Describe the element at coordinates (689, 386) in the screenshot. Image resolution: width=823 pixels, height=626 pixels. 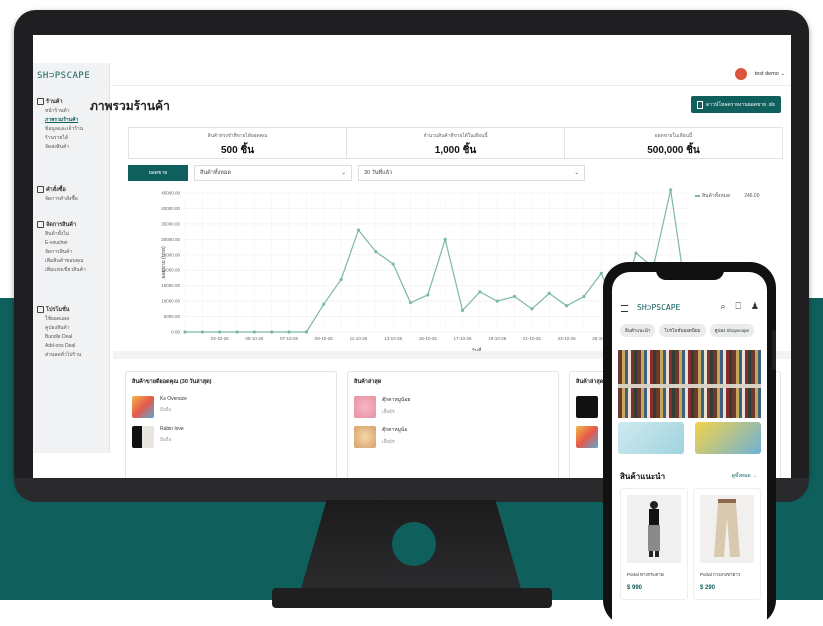
I see `banner-shelf` at that location.